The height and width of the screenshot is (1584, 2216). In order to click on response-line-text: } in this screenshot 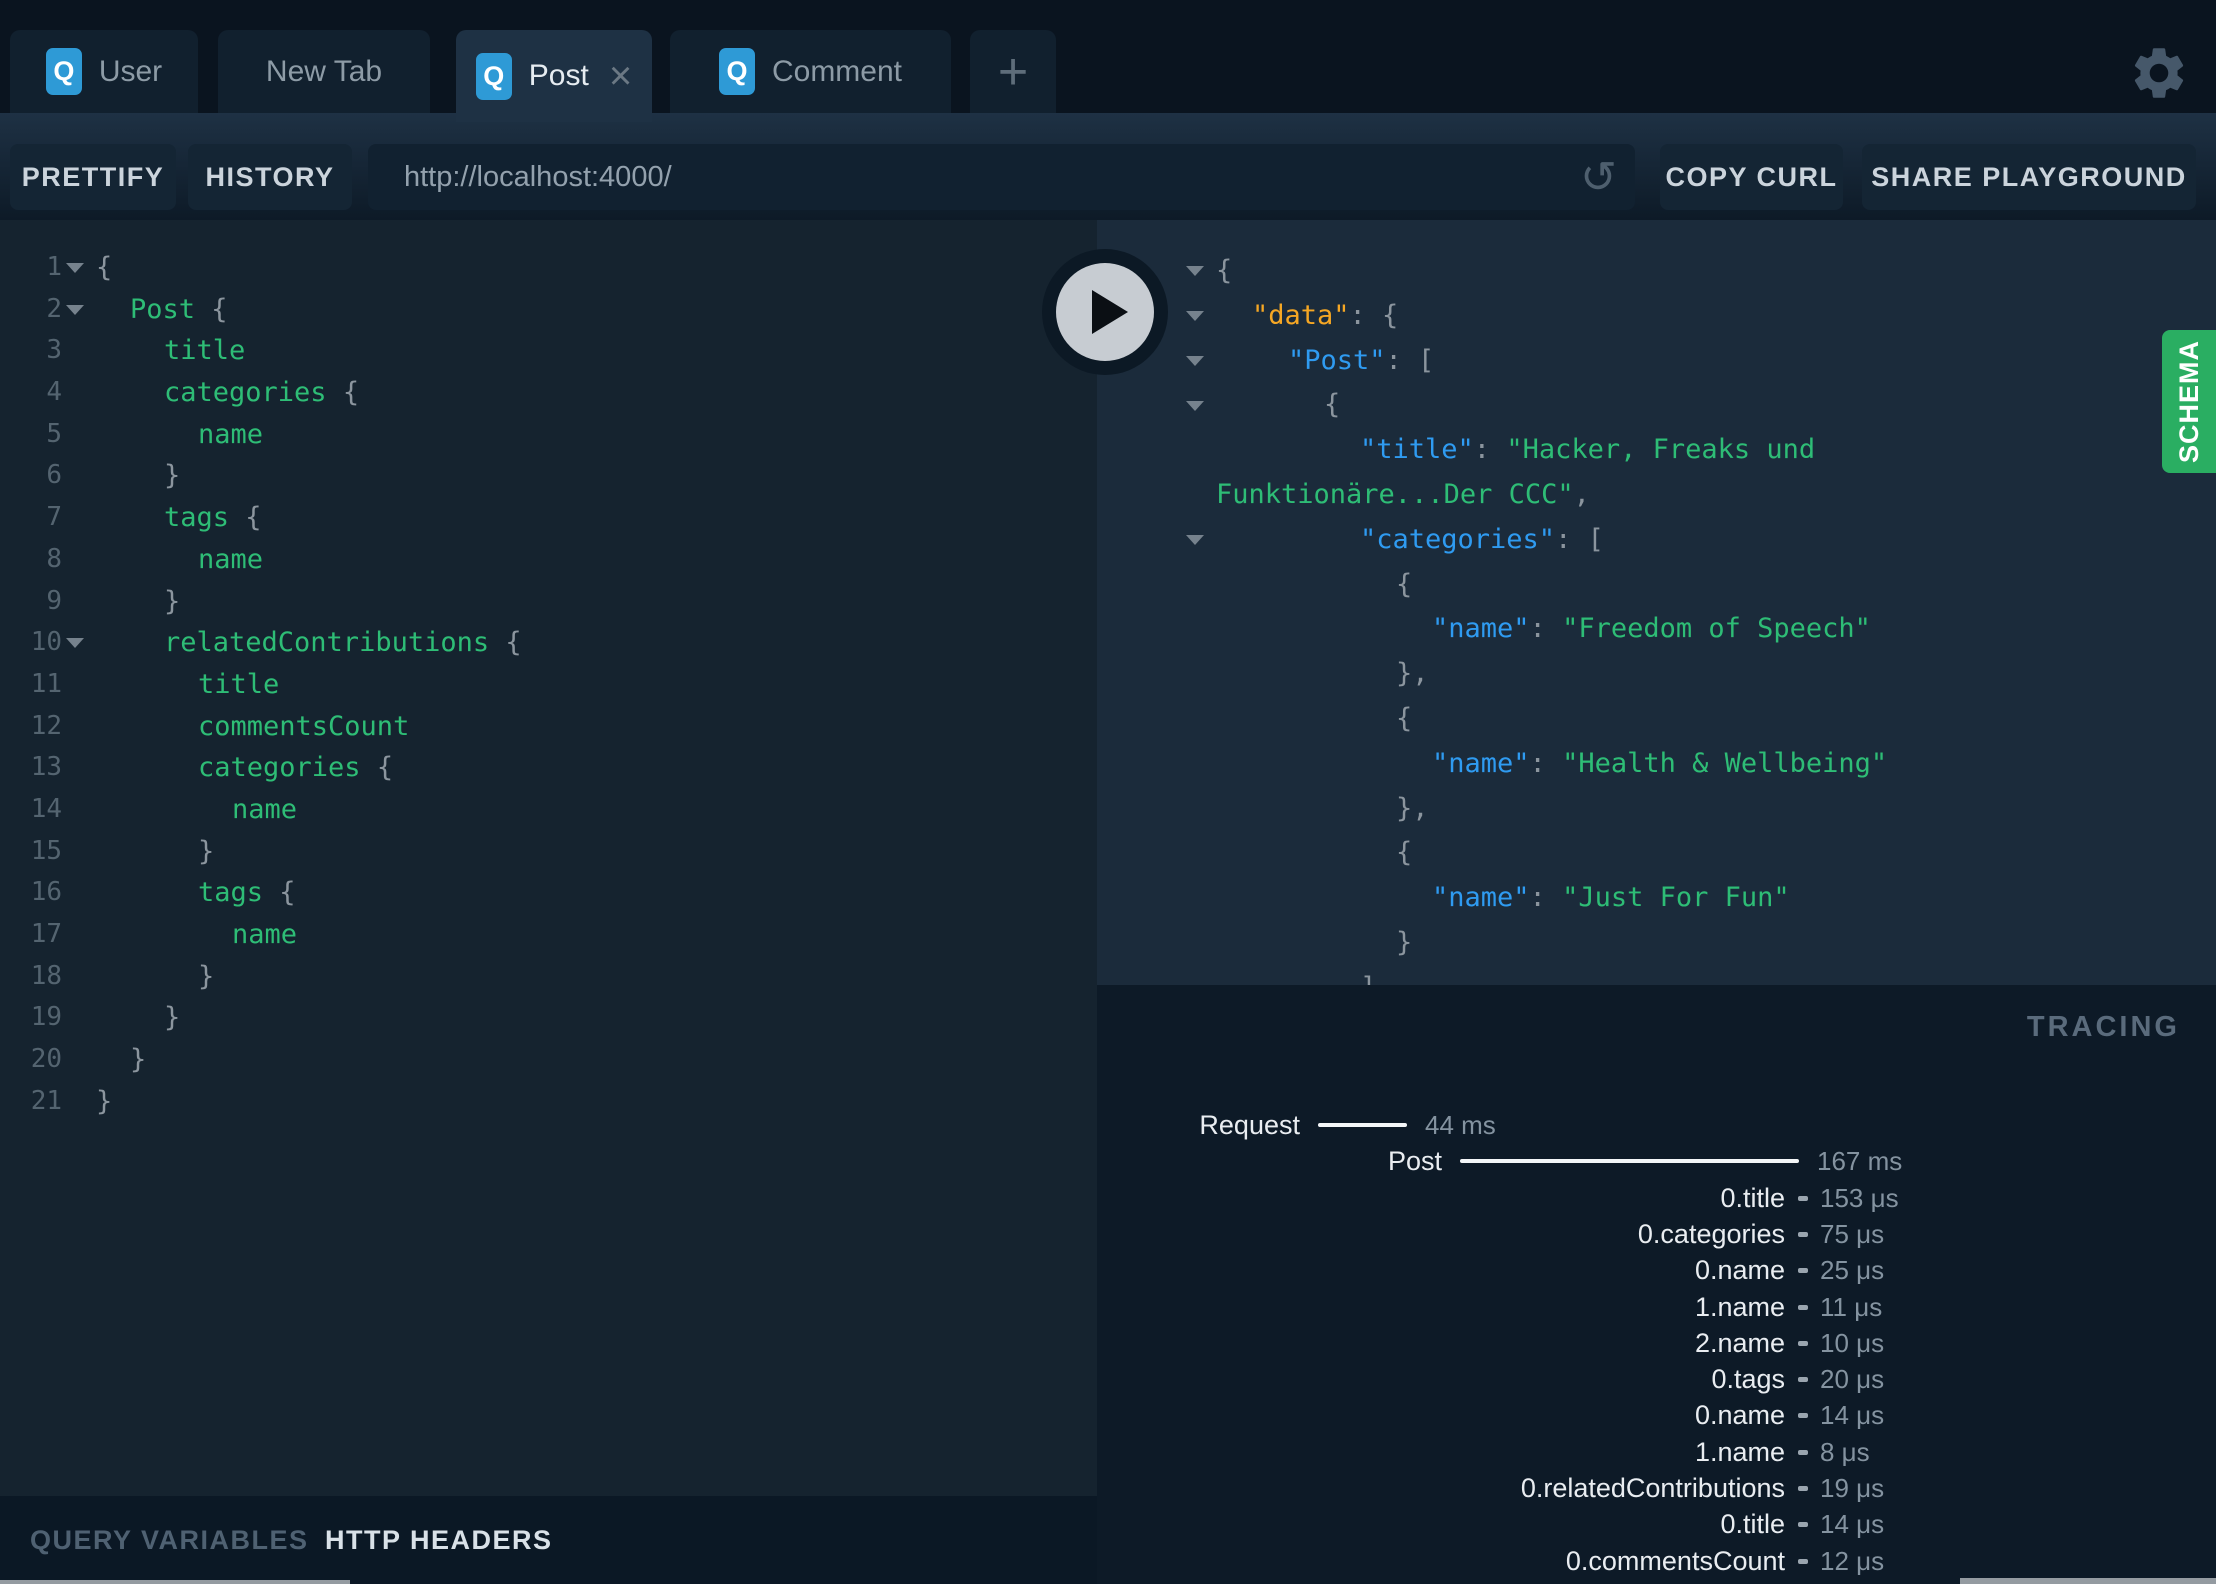, I will do `click(1404, 942)`.